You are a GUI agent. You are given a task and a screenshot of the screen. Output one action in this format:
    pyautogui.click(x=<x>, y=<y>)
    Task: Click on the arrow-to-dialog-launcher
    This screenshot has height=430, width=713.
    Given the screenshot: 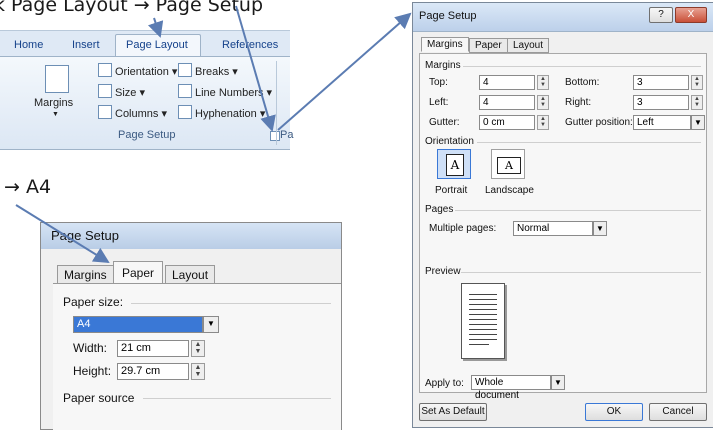 What is the action you would take?
    pyautogui.click(x=255, y=68)
    